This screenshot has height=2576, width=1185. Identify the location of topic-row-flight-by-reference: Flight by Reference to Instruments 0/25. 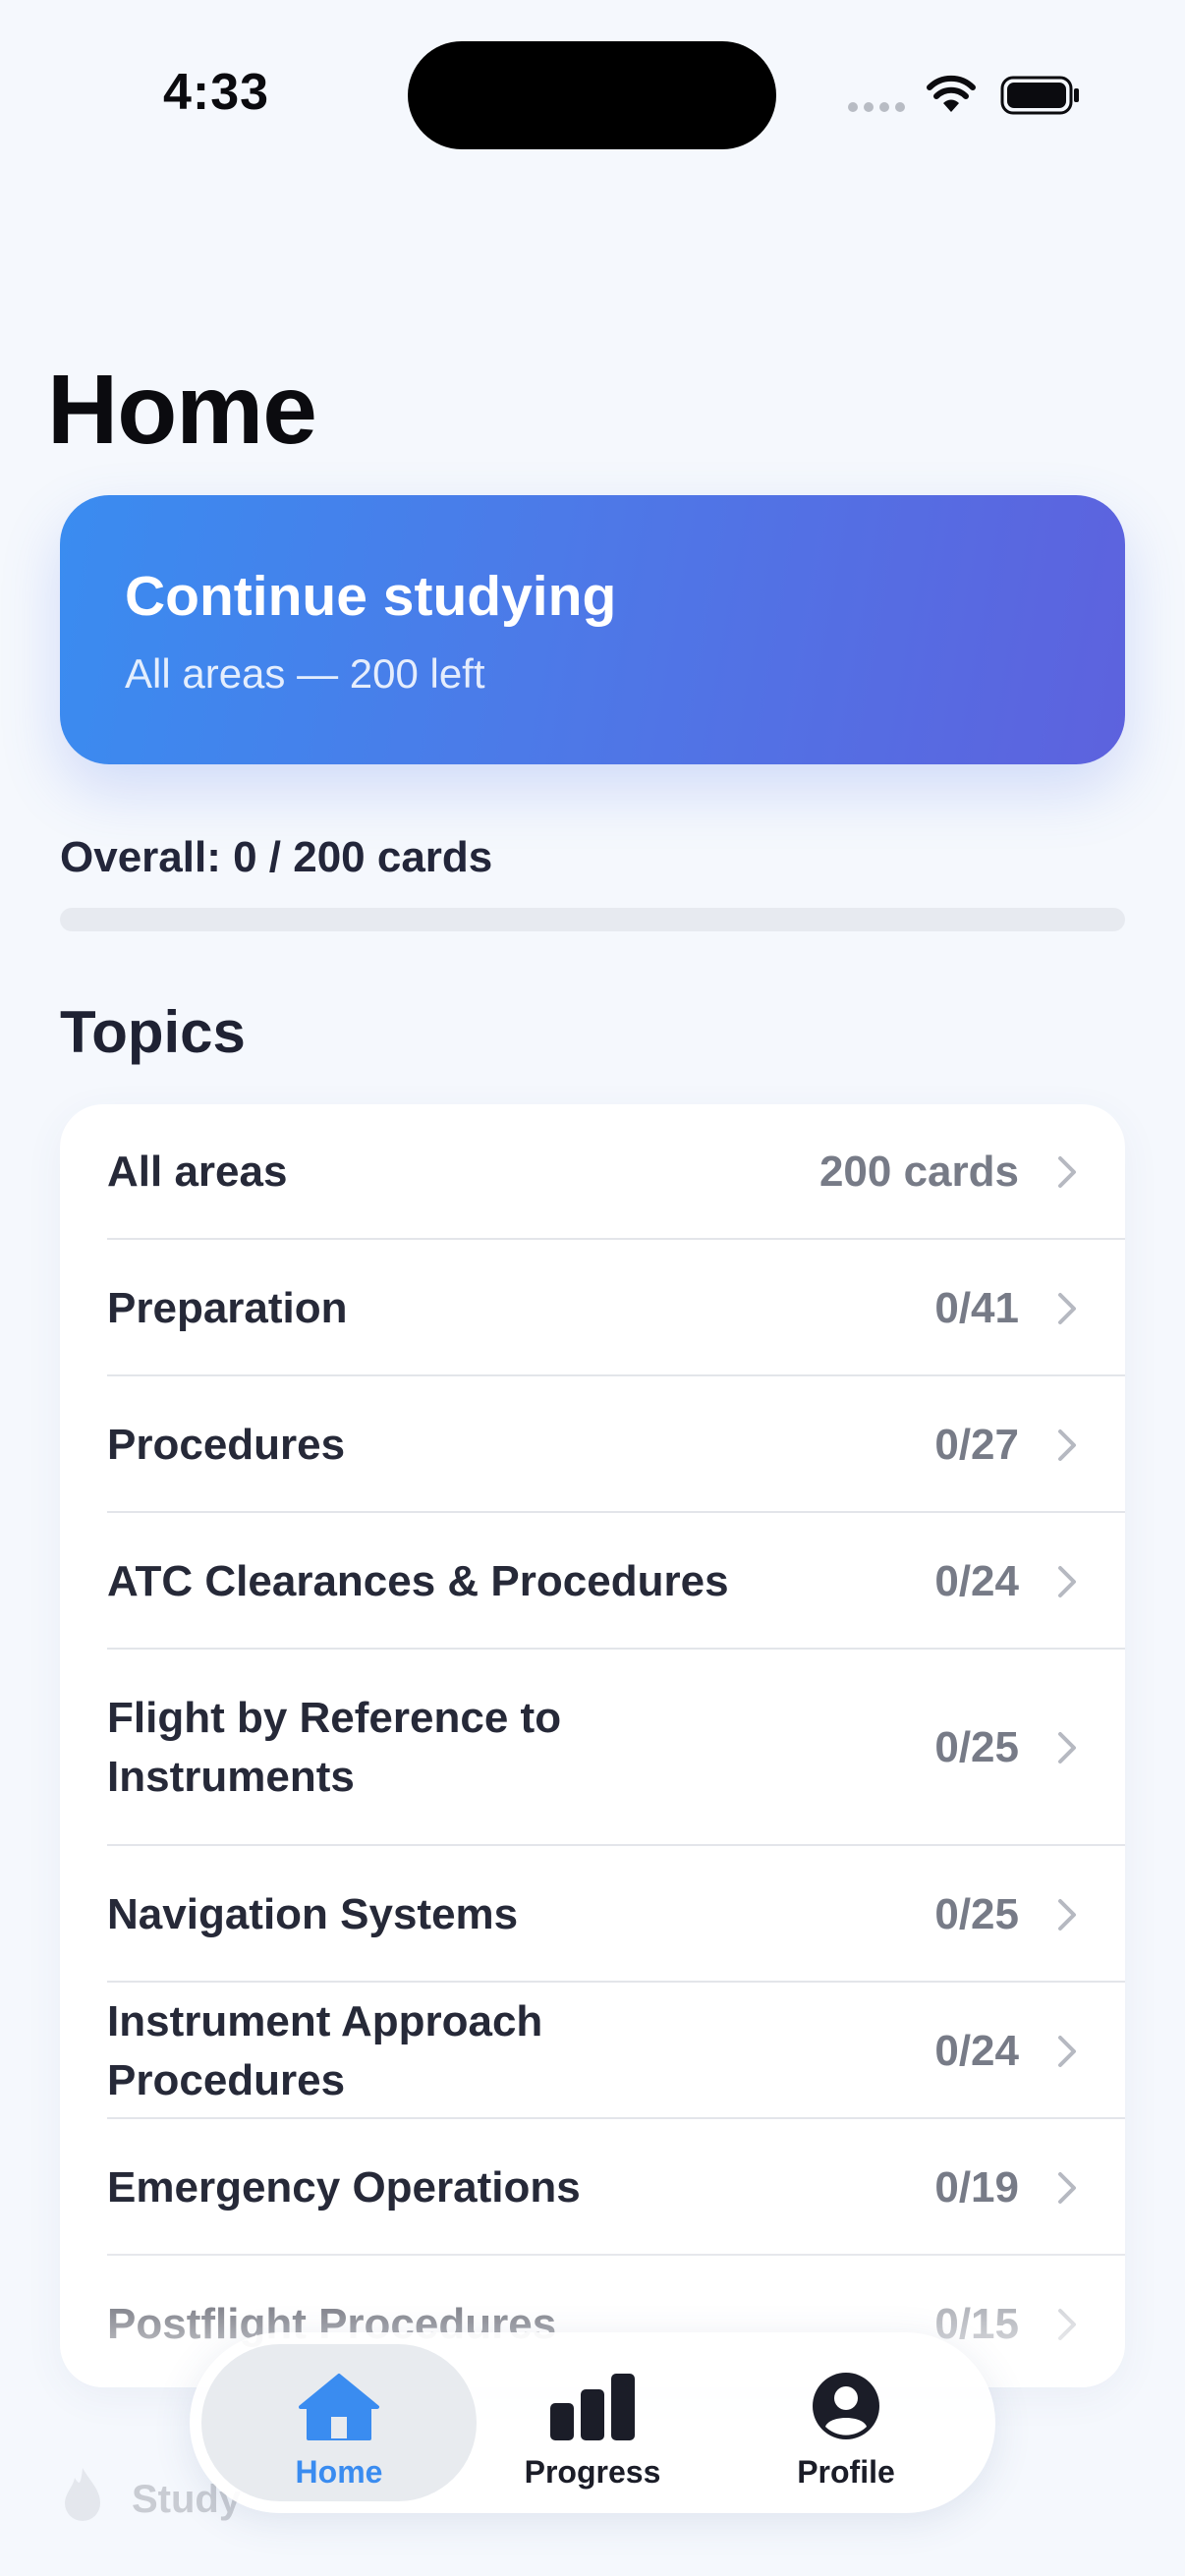
(592, 1748).